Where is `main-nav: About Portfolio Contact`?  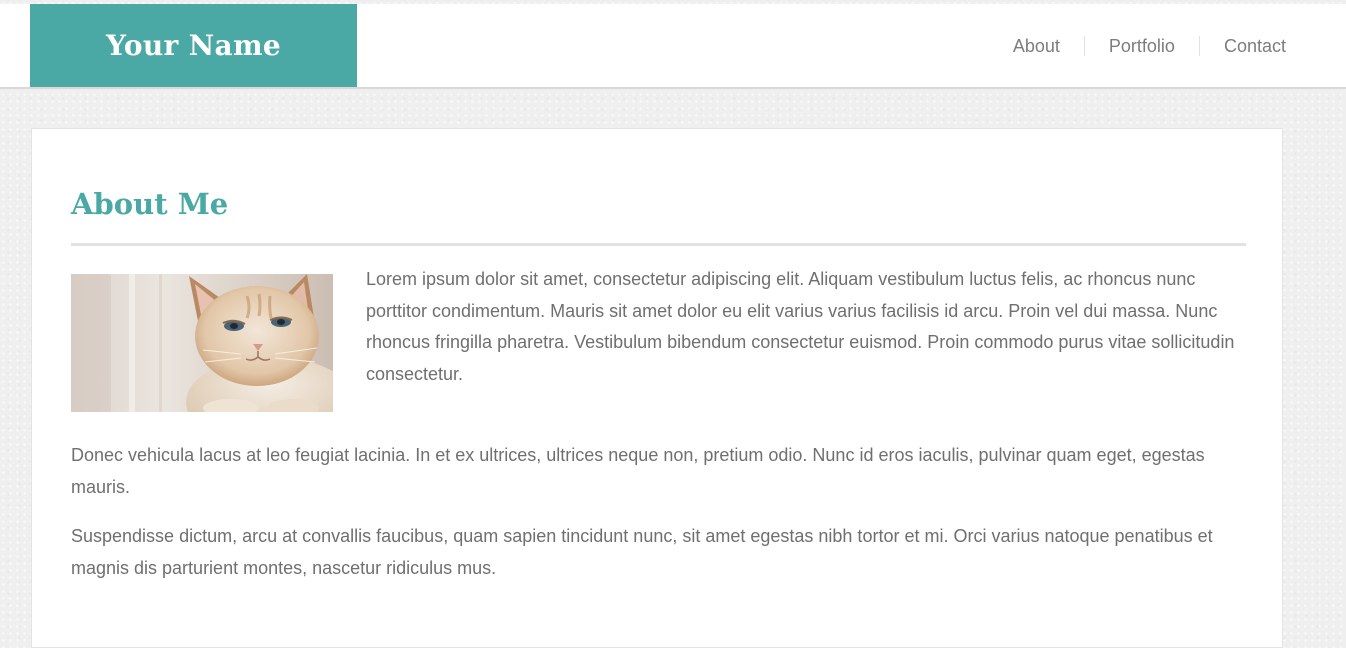 main-nav: About Portfolio Contact is located at coordinates (1137, 45).